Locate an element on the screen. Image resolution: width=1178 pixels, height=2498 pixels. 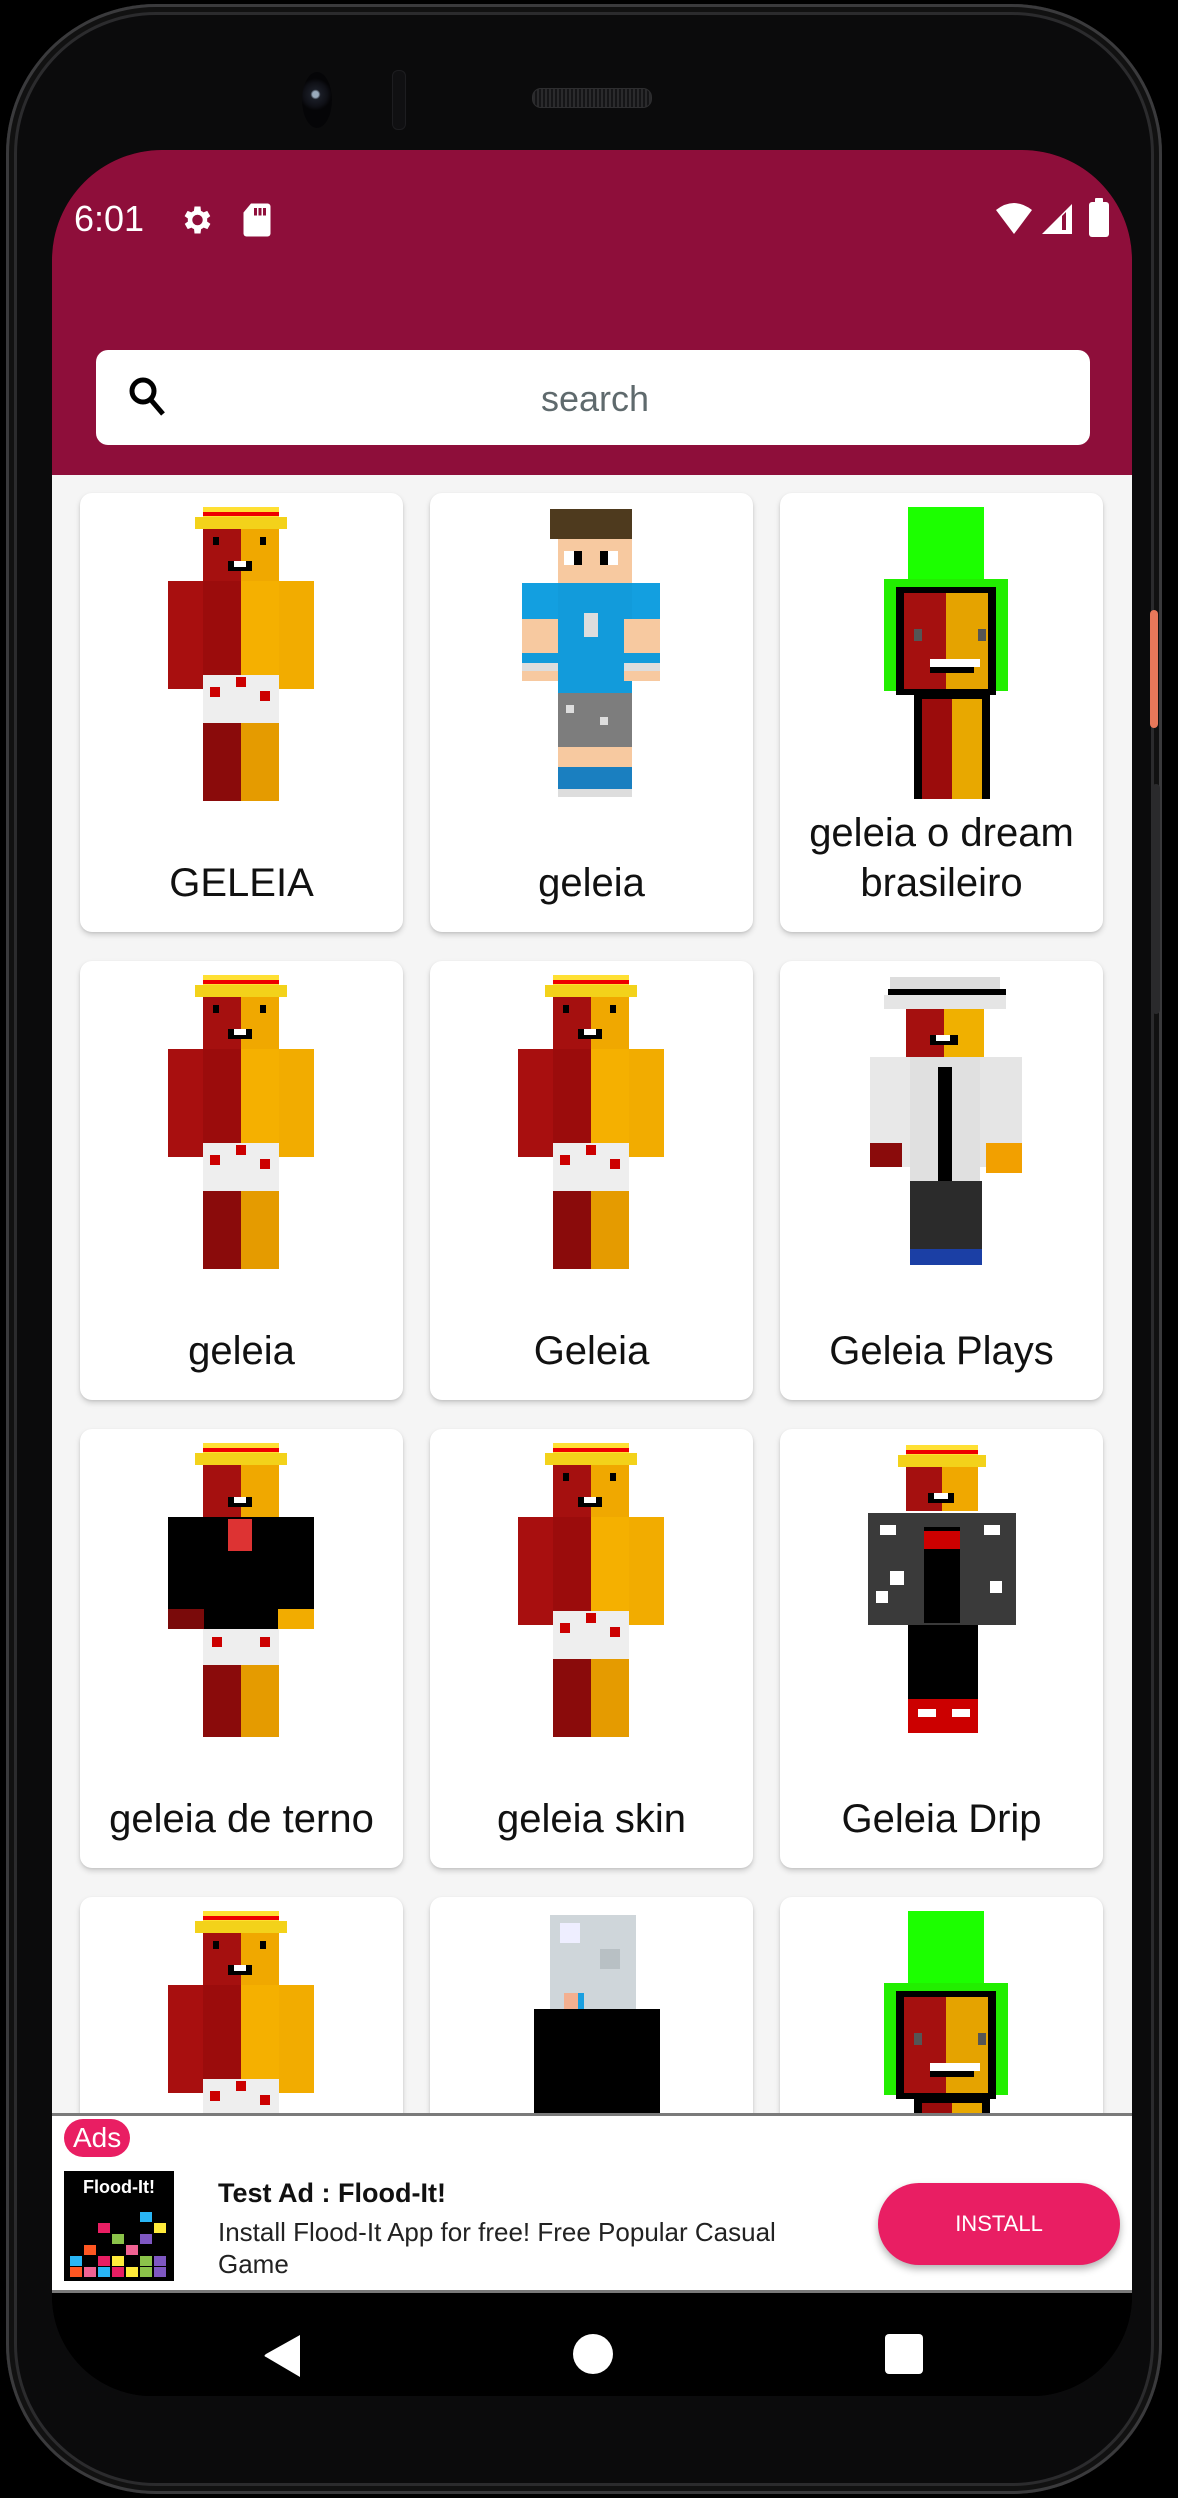
pants is located at coordinates (943, 1662).